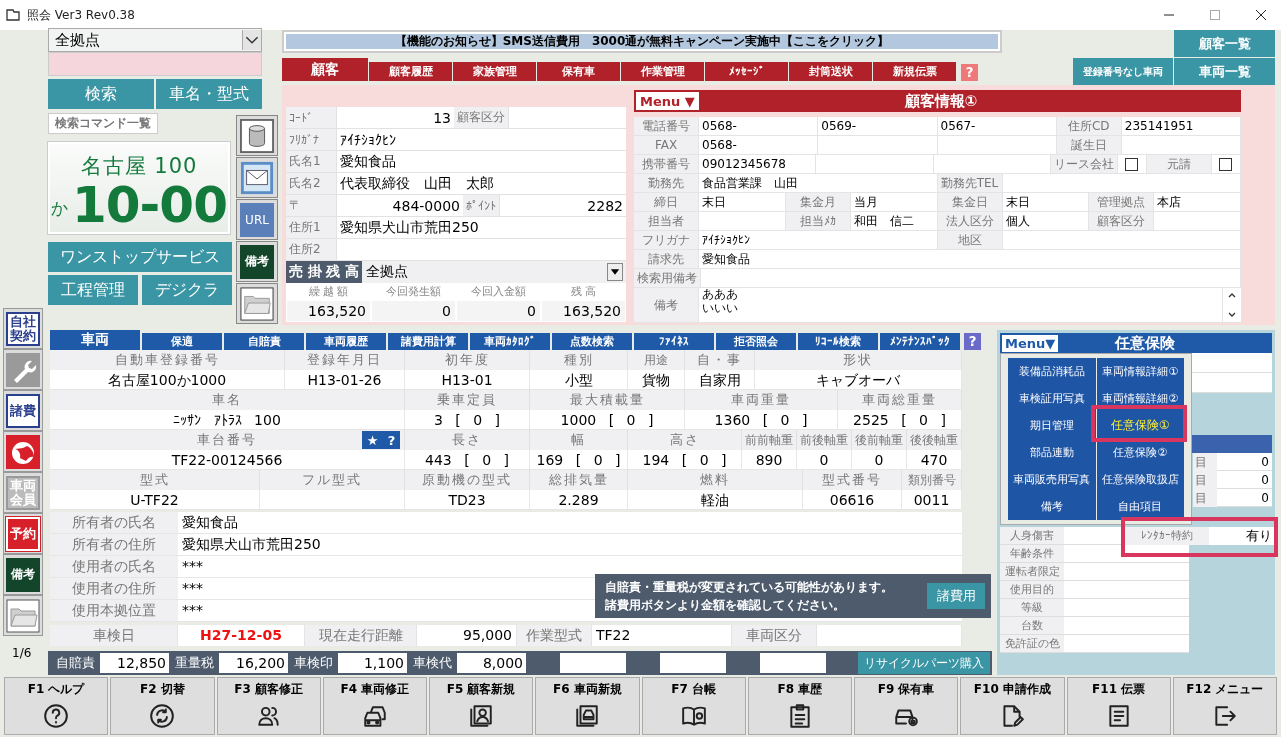 This screenshot has width=1281, height=737. Describe the element at coordinates (1224, 706) in the screenshot. I see `function-key-button: F12 メニュー` at that location.